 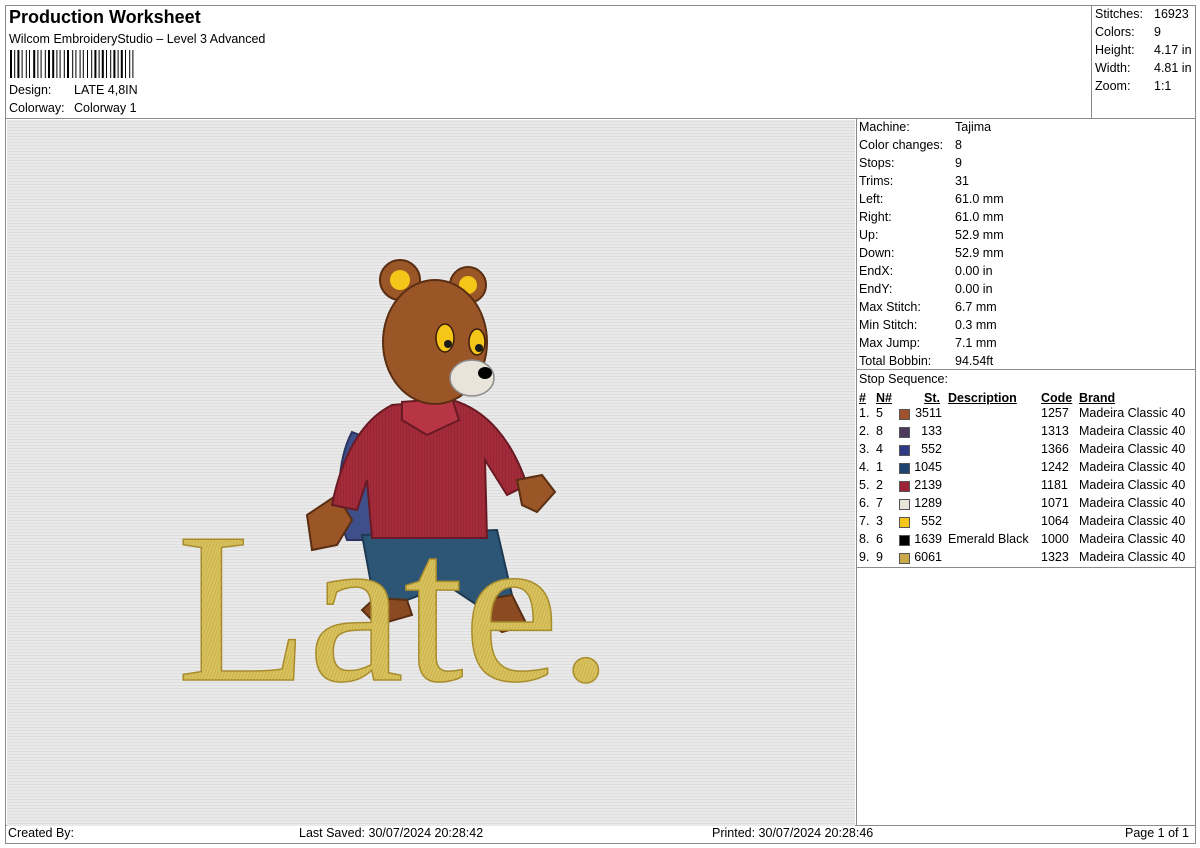 I want to click on machine-info-row: Max Stitch: 6.7 mm, so click(x=928, y=307).